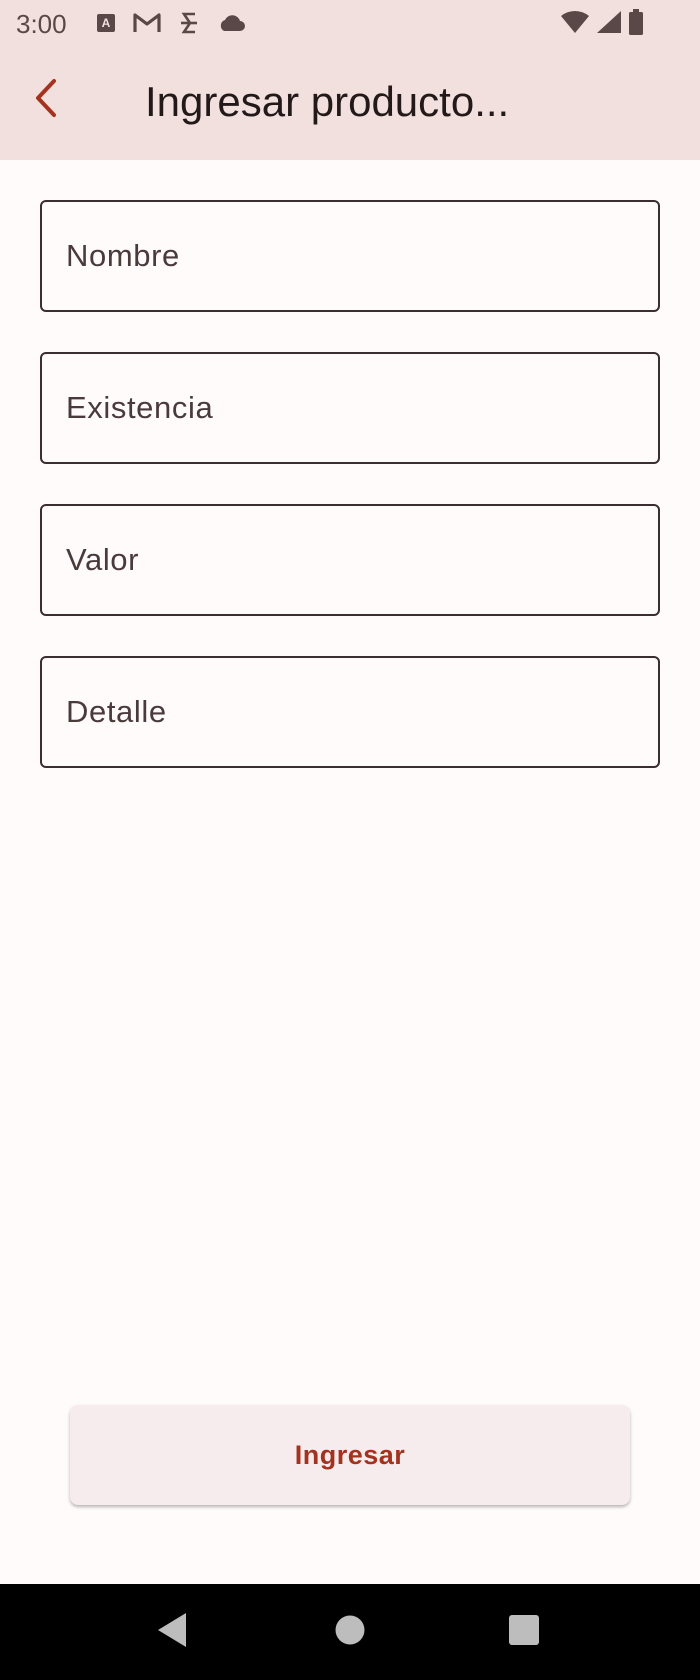 Image resolution: width=700 pixels, height=1680 pixels. I want to click on autofill-icon: A, so click(106, 25).